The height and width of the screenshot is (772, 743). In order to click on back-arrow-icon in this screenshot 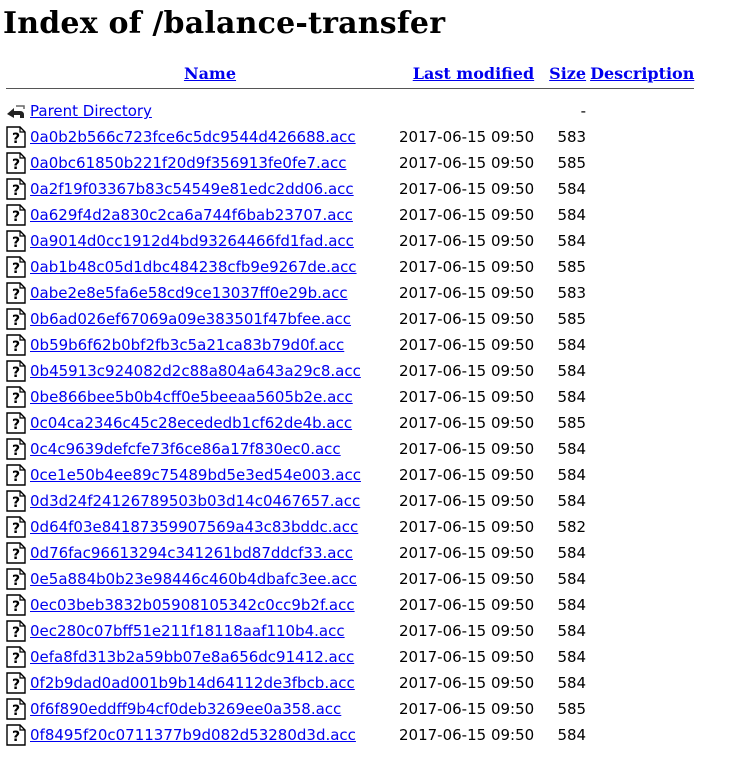, I will do `click(16, 111)`.